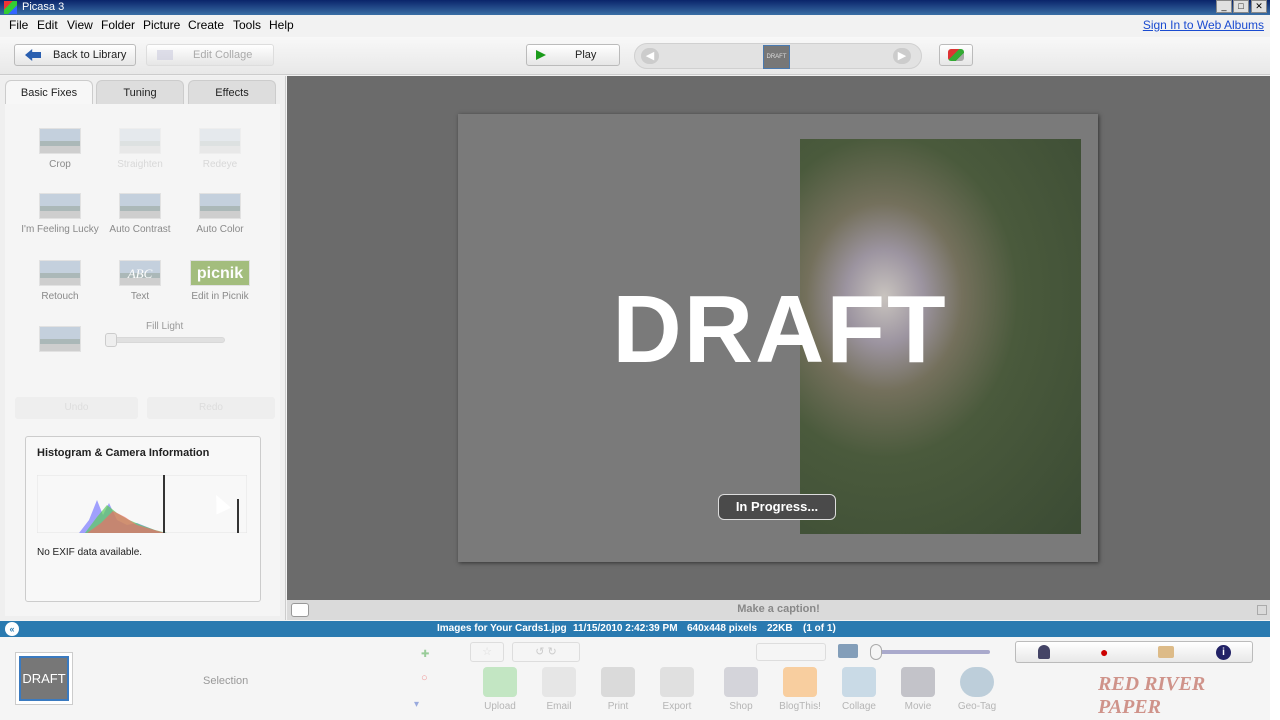  I want to click on menu-view: View, so click(80, 25).